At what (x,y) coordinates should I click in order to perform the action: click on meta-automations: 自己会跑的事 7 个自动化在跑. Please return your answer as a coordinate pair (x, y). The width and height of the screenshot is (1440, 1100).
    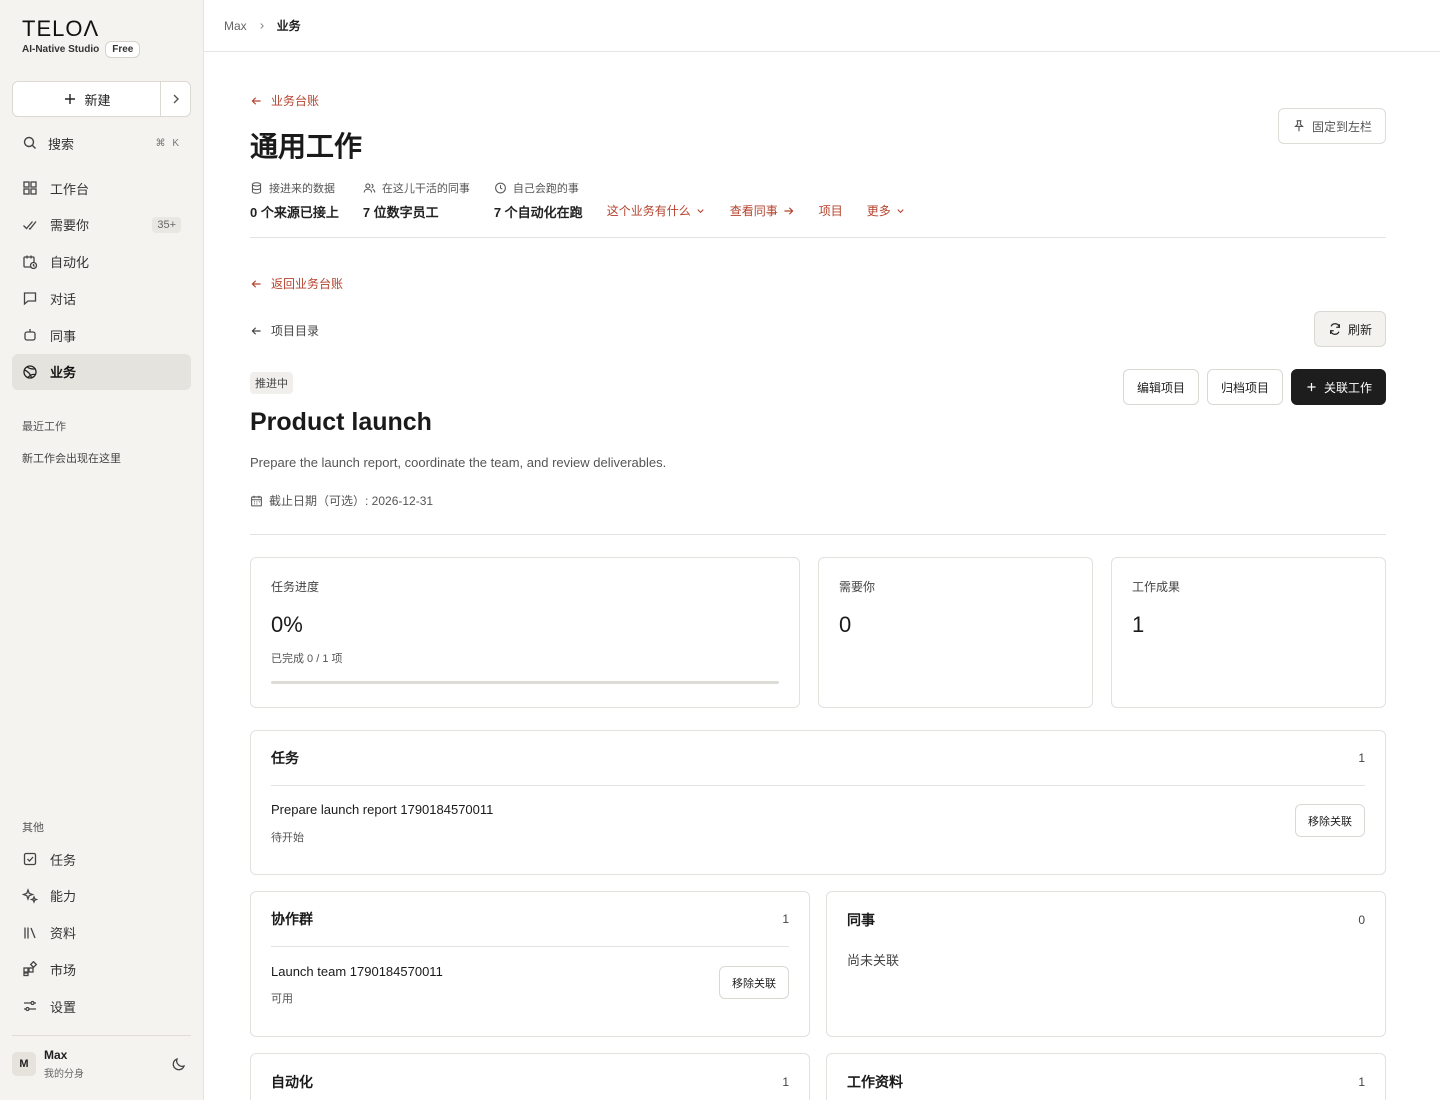
    Looking at the image, I should click on (538, 200).